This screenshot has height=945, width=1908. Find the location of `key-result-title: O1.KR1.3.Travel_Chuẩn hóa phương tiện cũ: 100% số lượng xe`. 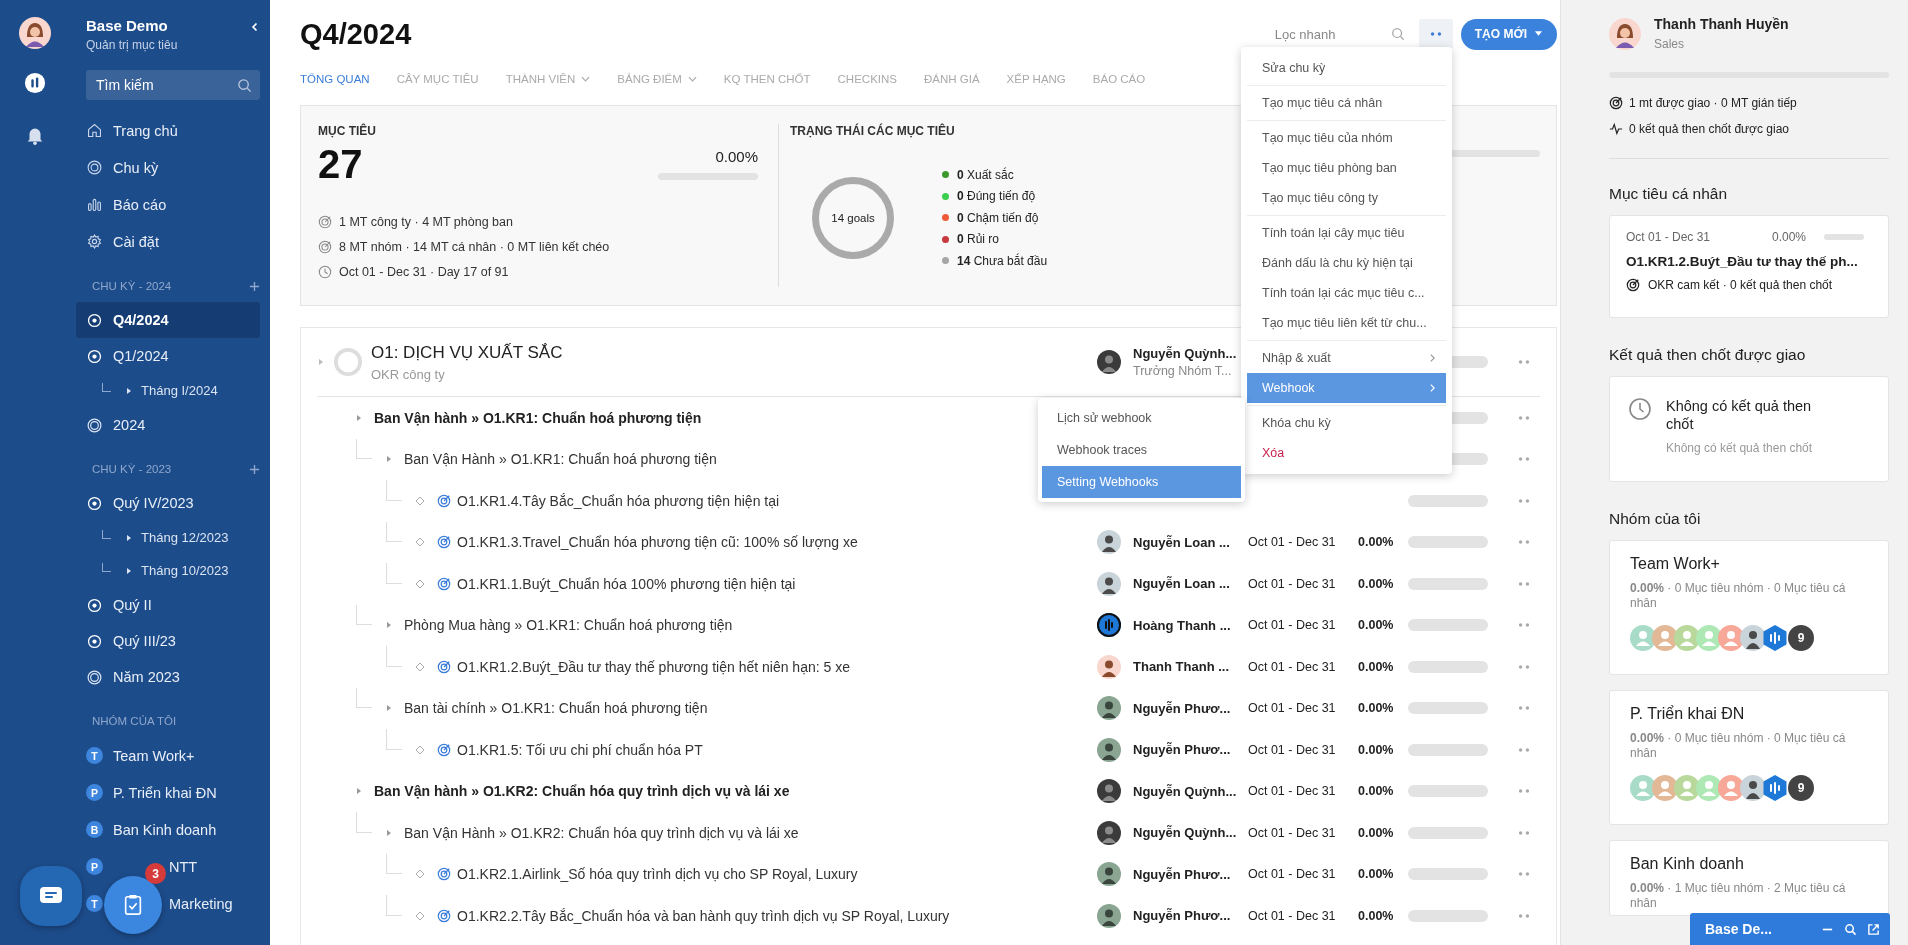

key-result-title: O1.KR1.3.Travel_Chuẩn hóa phương tiện cũ: 100% số lượng xe is located at coordinates (657, 542).